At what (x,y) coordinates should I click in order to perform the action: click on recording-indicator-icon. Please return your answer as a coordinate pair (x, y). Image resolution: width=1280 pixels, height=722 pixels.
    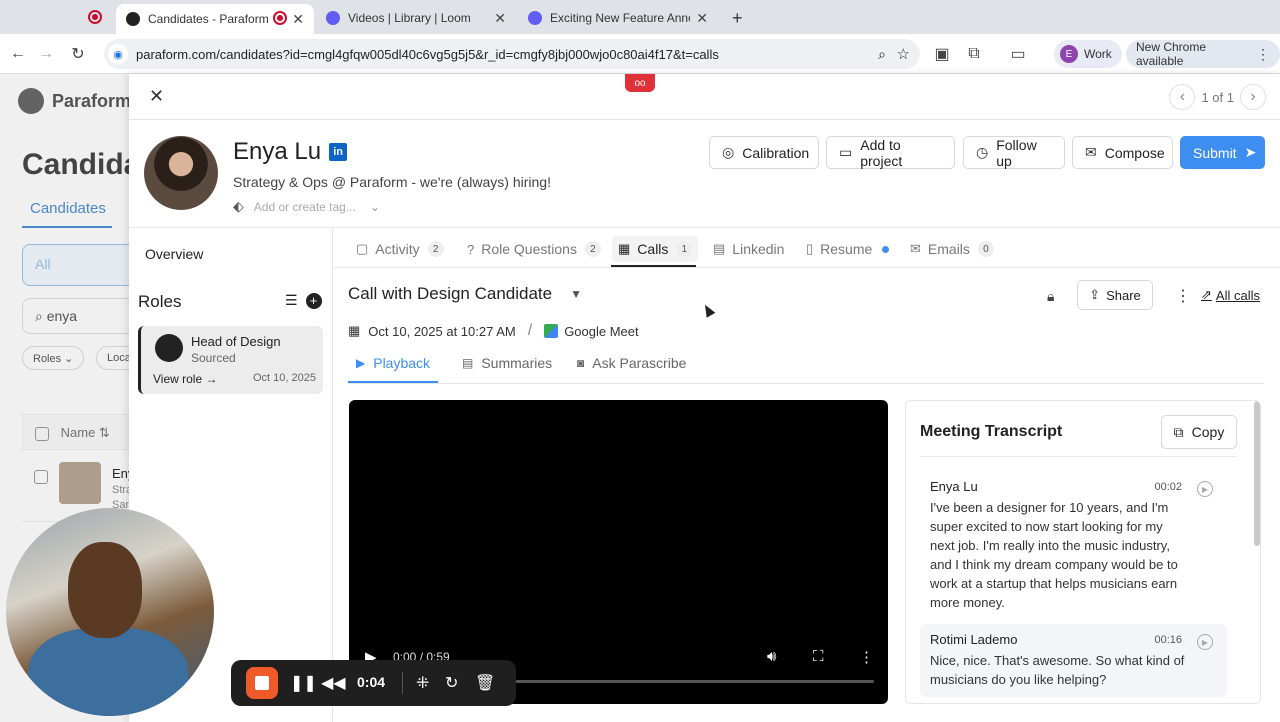
    Looking at the image, I should click on (95, 17).